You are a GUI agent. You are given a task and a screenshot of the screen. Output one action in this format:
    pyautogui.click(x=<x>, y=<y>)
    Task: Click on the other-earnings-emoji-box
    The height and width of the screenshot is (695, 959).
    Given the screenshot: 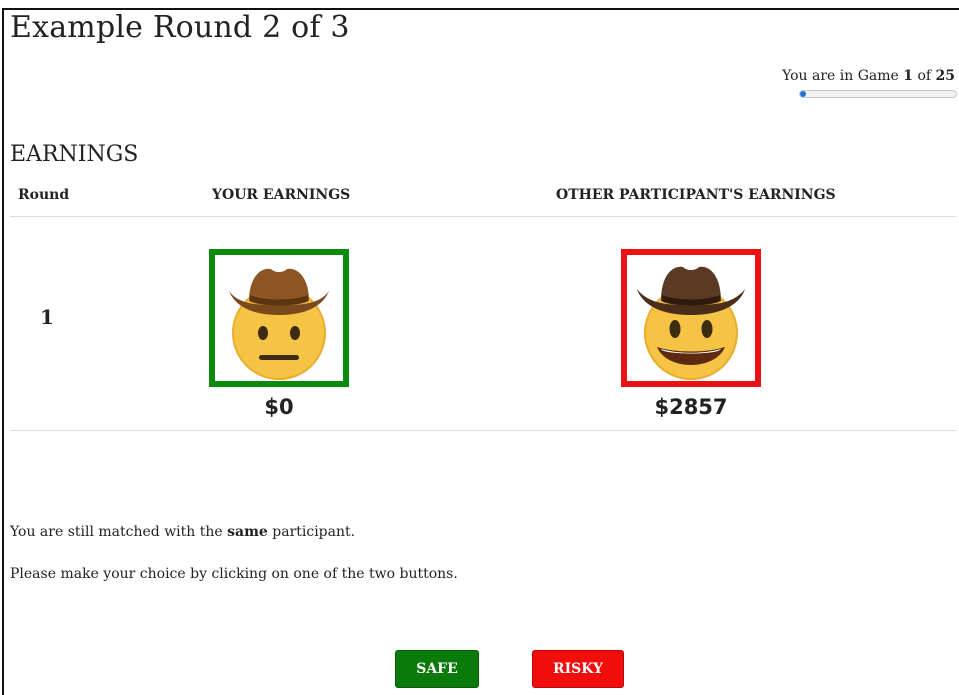 What is the action you would take?
    pyautogui.click(x=691, y=318)
    